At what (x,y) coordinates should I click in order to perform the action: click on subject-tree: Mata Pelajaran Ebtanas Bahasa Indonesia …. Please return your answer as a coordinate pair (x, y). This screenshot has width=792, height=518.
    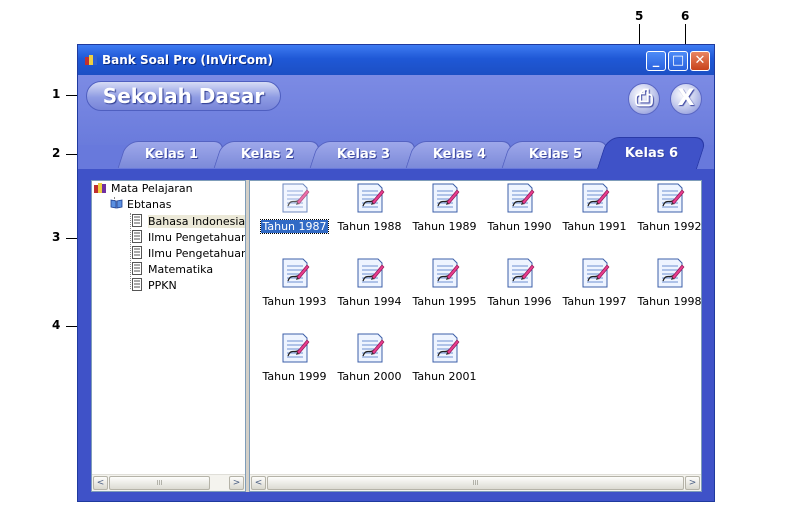
    Looking at the image, I should click on (168, 336).